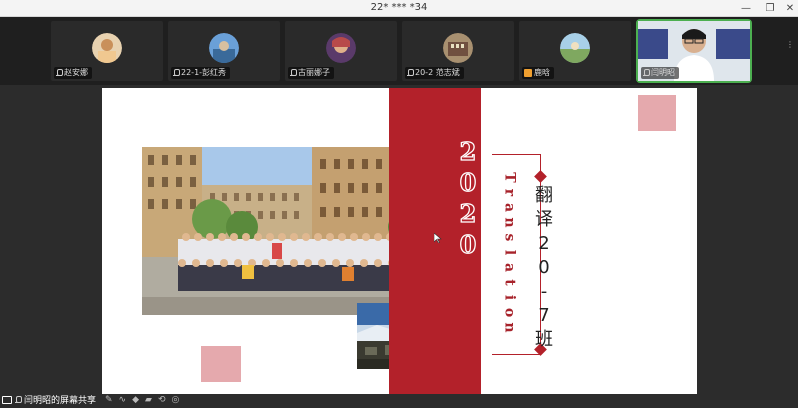 The width and height of the screenshot is (798, 408). I want to click on participant-tile: 22-1-彭红秀, so click(224, 51).